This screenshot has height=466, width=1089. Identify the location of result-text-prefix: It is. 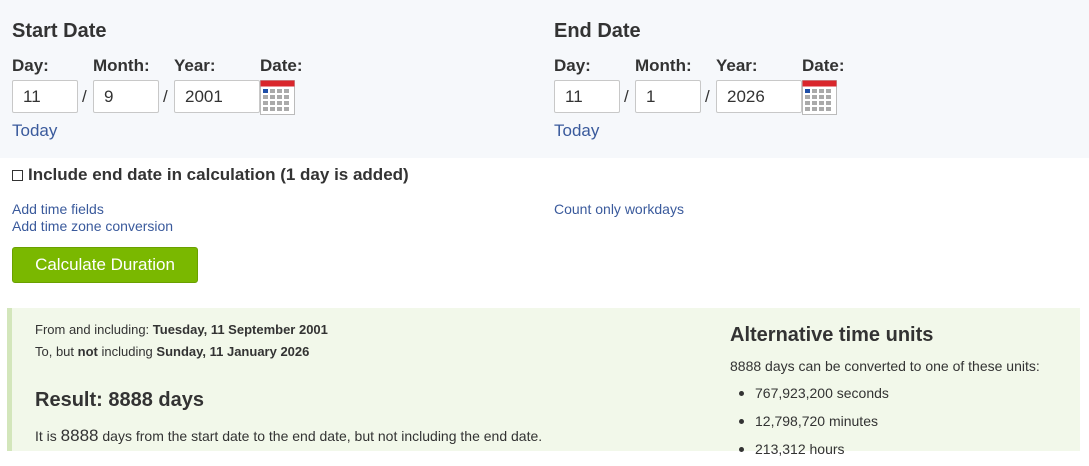
(48, 436).